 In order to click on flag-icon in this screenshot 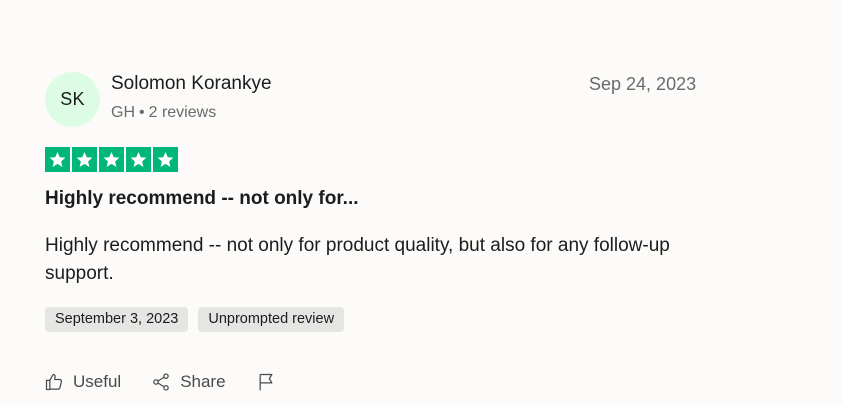, I will do `click(266, 382)`.